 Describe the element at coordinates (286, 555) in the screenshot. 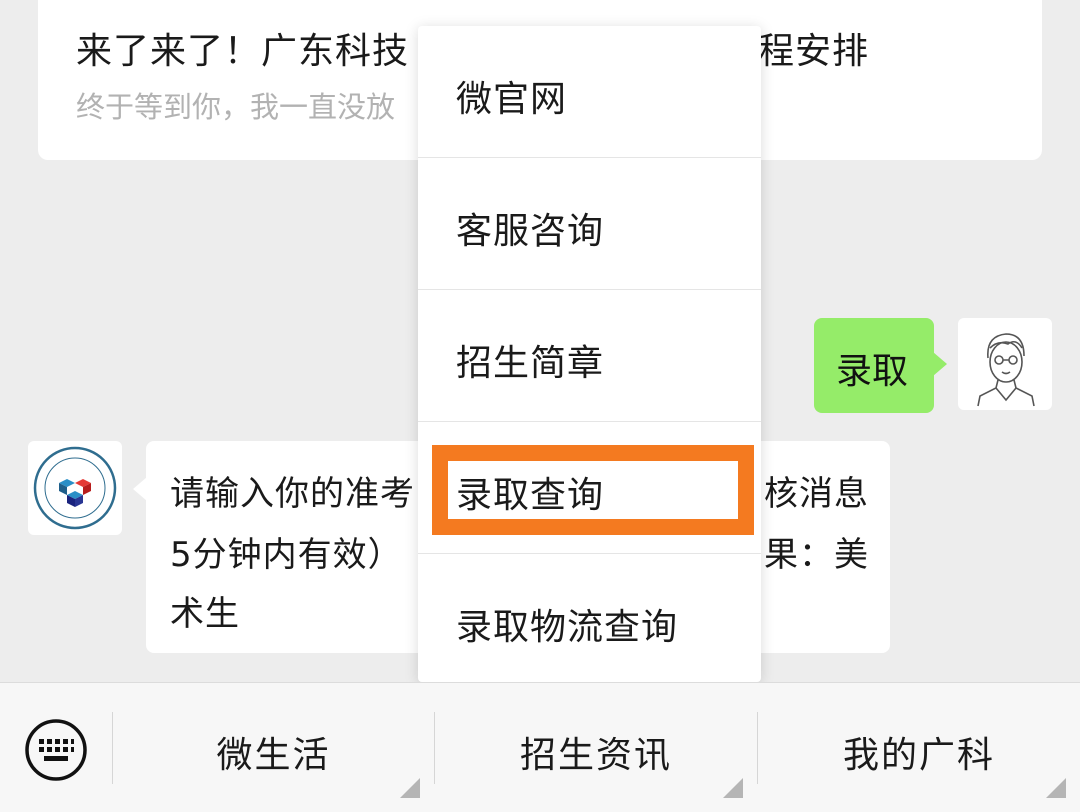

I see `bot-message-line-2-left: 5分钟内有效）` at that location.